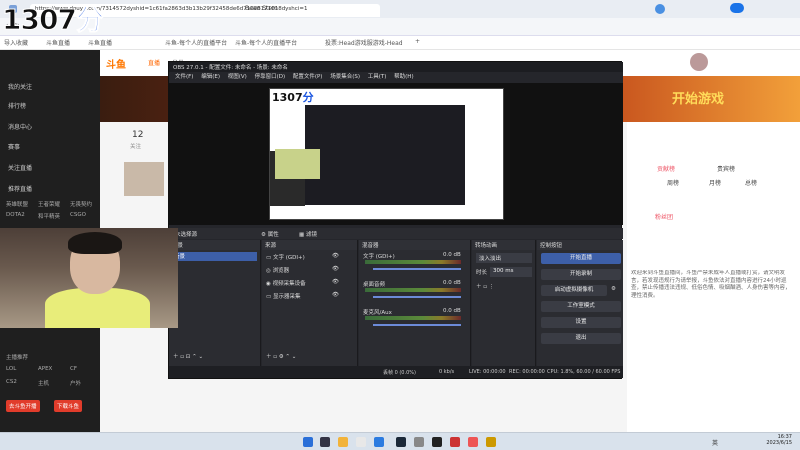  Describe the element at coordinates (726, 168) in the screenshot. I see `rank-tab: 贵宾榜` at that location.